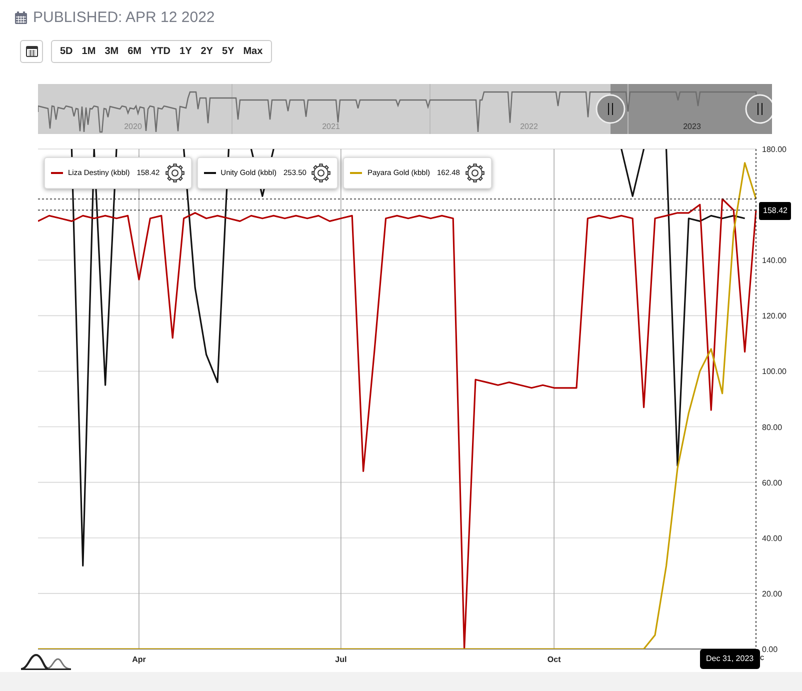 This screenshot has height=691, width=802. What do you see at coordinates (139, 659) in the screenshot?
I see `axis-label: Apr` at bounding box center [139, 659].